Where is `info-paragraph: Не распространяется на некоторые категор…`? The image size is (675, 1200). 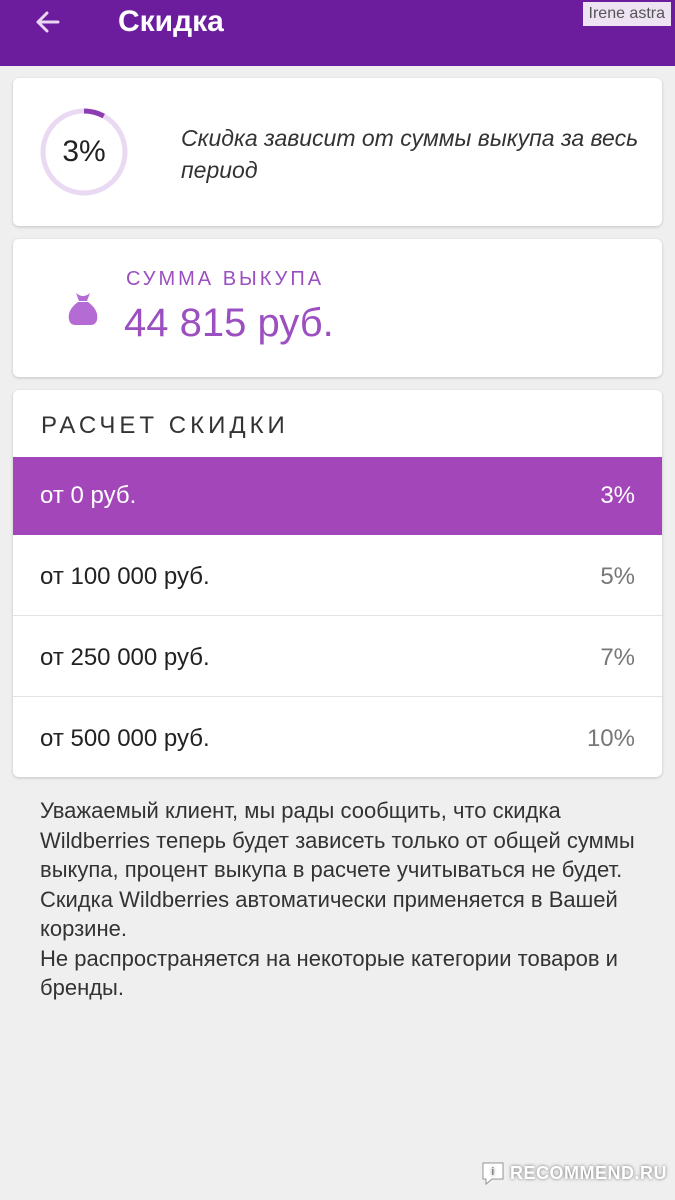
info-paragraph: Не распространяется на некоторые категор… is located at coordinates (329, 973).